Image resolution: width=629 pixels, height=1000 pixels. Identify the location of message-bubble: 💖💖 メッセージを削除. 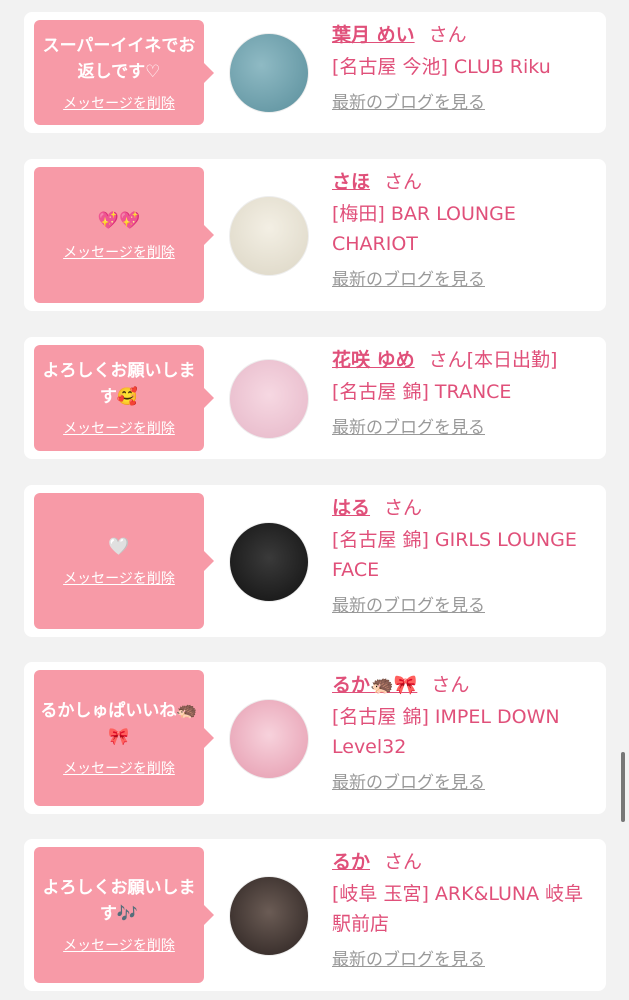
(124, 235).